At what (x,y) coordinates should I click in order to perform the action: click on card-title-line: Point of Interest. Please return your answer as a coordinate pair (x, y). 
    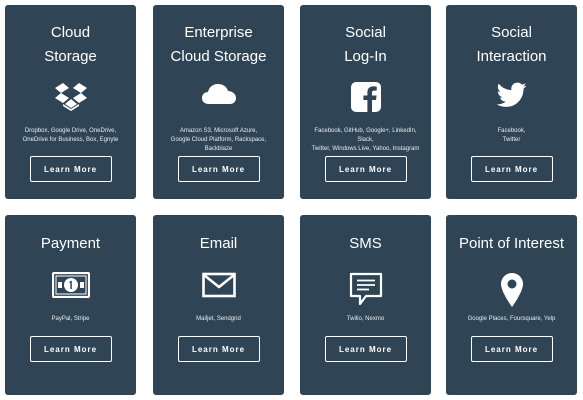
    Looking at the image, I should click on (511, 243).